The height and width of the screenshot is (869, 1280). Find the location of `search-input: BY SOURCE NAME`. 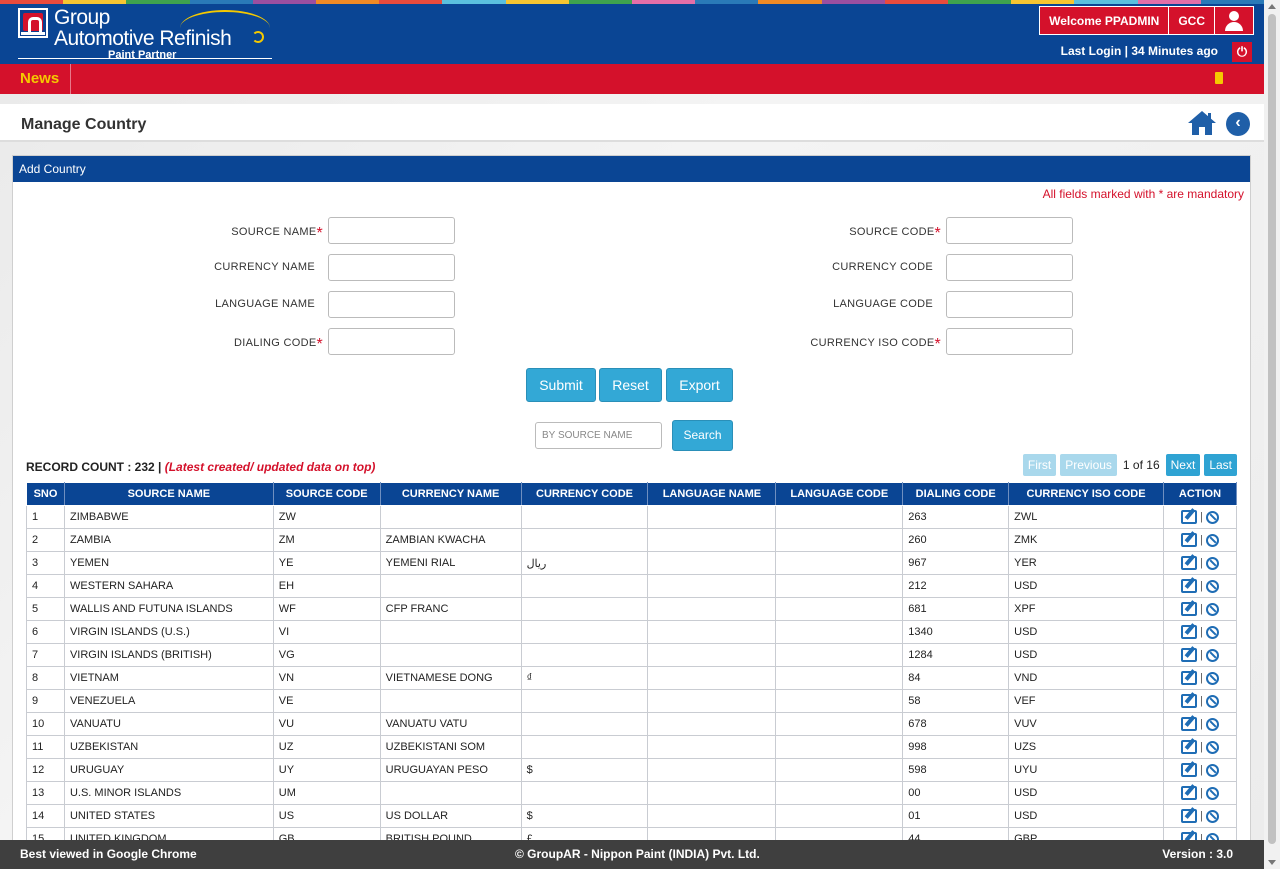

search-input: BY SOURCE NAME is located at coordinates (598, 435).